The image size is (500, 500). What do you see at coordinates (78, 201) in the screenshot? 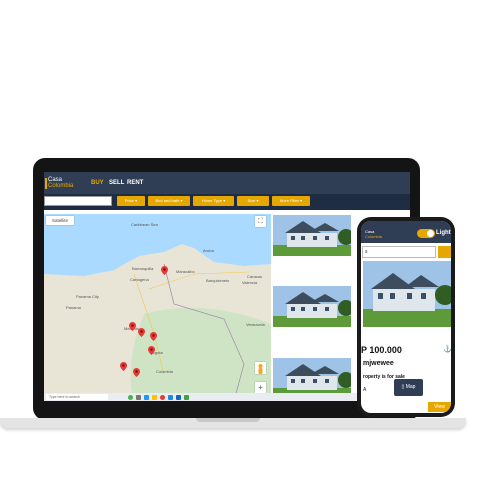
I see `search-input` at bounding box center [78, 201].